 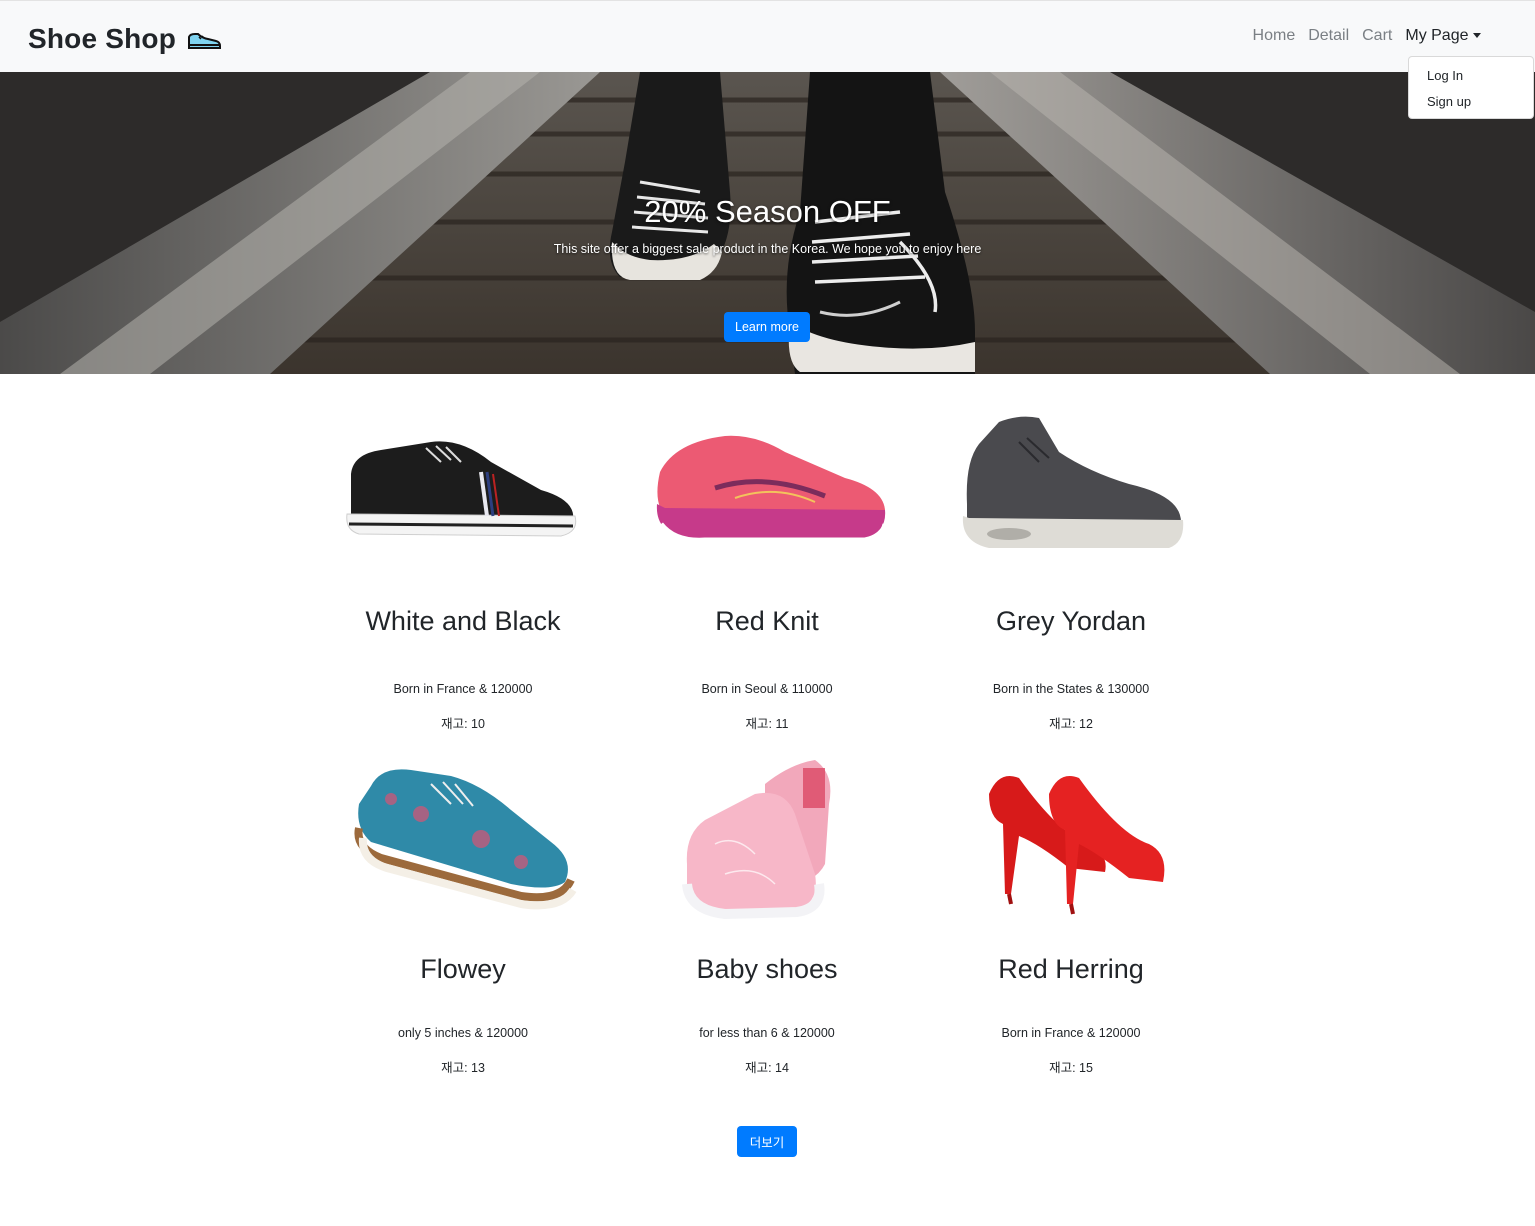 What do you see at coordinates (1449, 101) in the screenshot?
I see `dropdown-signup: Sign up` at bounding box center [1449, 101].